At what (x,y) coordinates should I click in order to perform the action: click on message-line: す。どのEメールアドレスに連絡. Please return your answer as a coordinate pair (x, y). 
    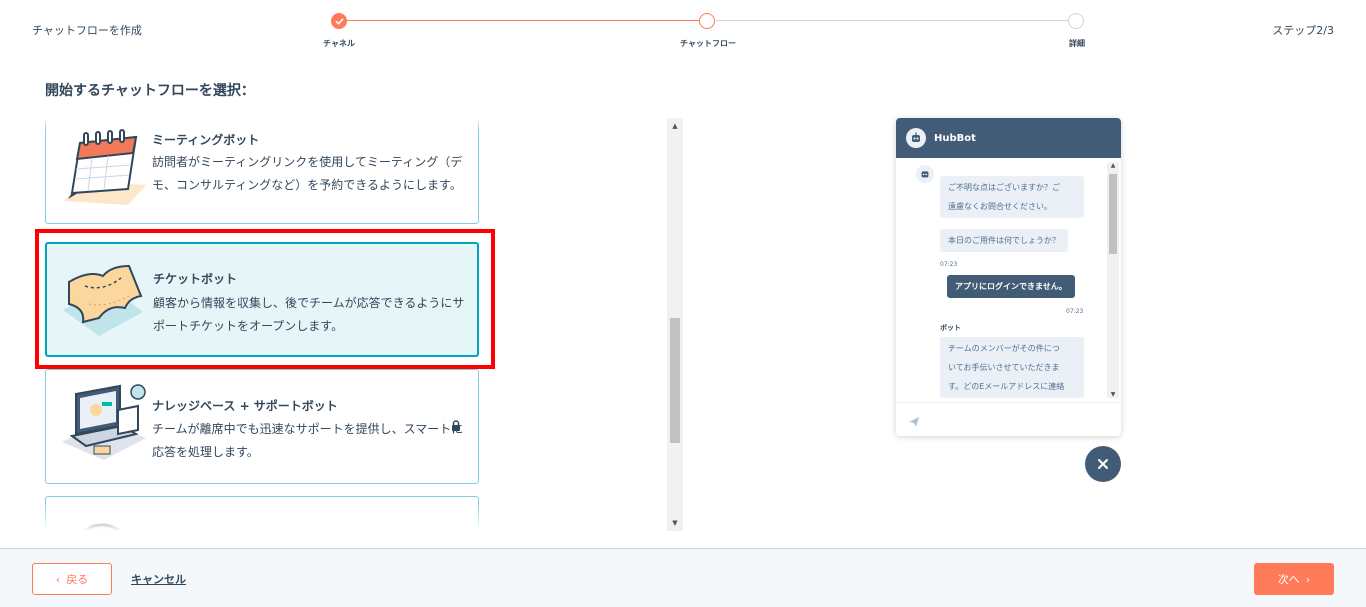
    Looking at the image, I should click on (1006, 386).